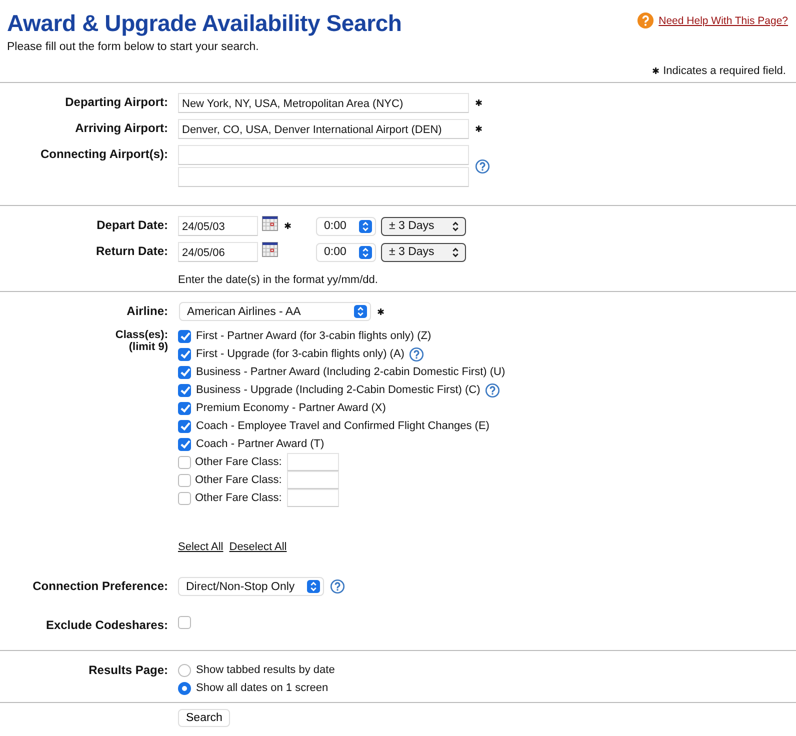 The width and height of the screenshot is (796, 736). I want to click on airport-field: Denver, CO, USA, Denver International Airport (DEN), so click(323, 129).